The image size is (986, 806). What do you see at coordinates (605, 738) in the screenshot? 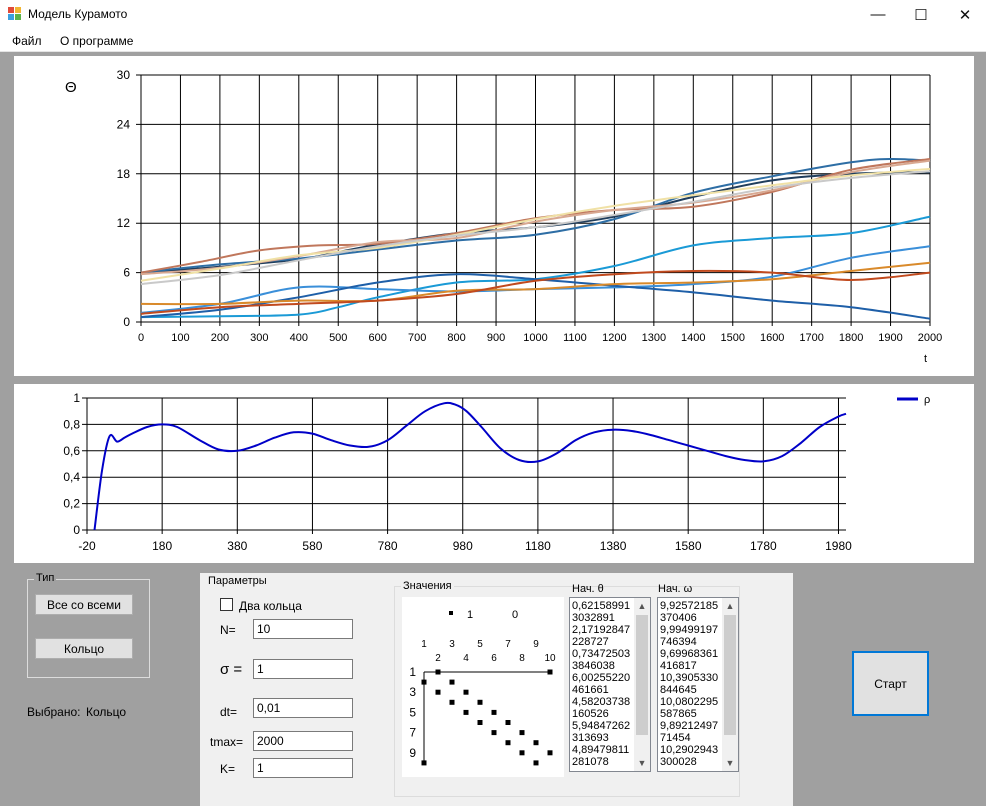
I see `list-item: 313693` at bounding box center [605, 738].